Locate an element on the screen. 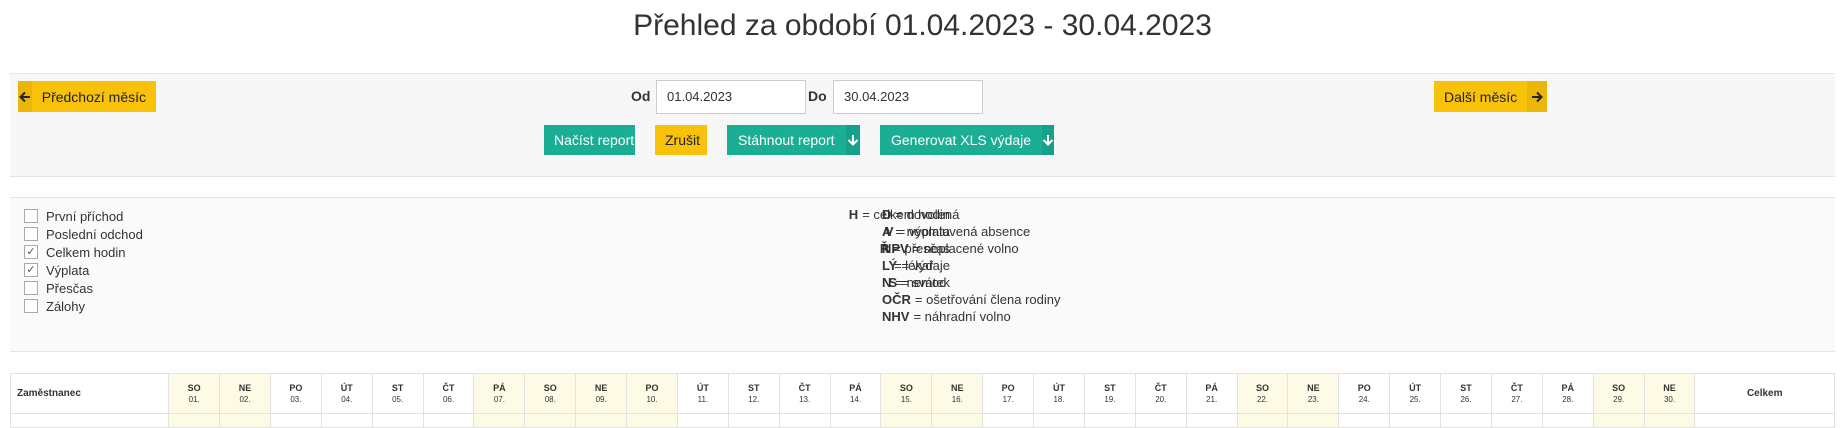 The width and height of the screenshot is (1845, 428). legend-item: OČR = ošetřování člena rodiny is located at coordinates (1012, 299).